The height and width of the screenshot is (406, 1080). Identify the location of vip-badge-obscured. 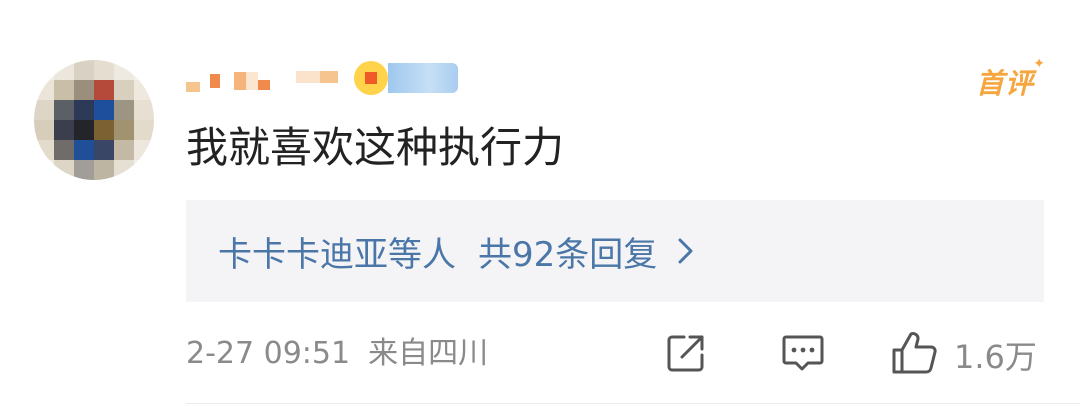
(406, 78).